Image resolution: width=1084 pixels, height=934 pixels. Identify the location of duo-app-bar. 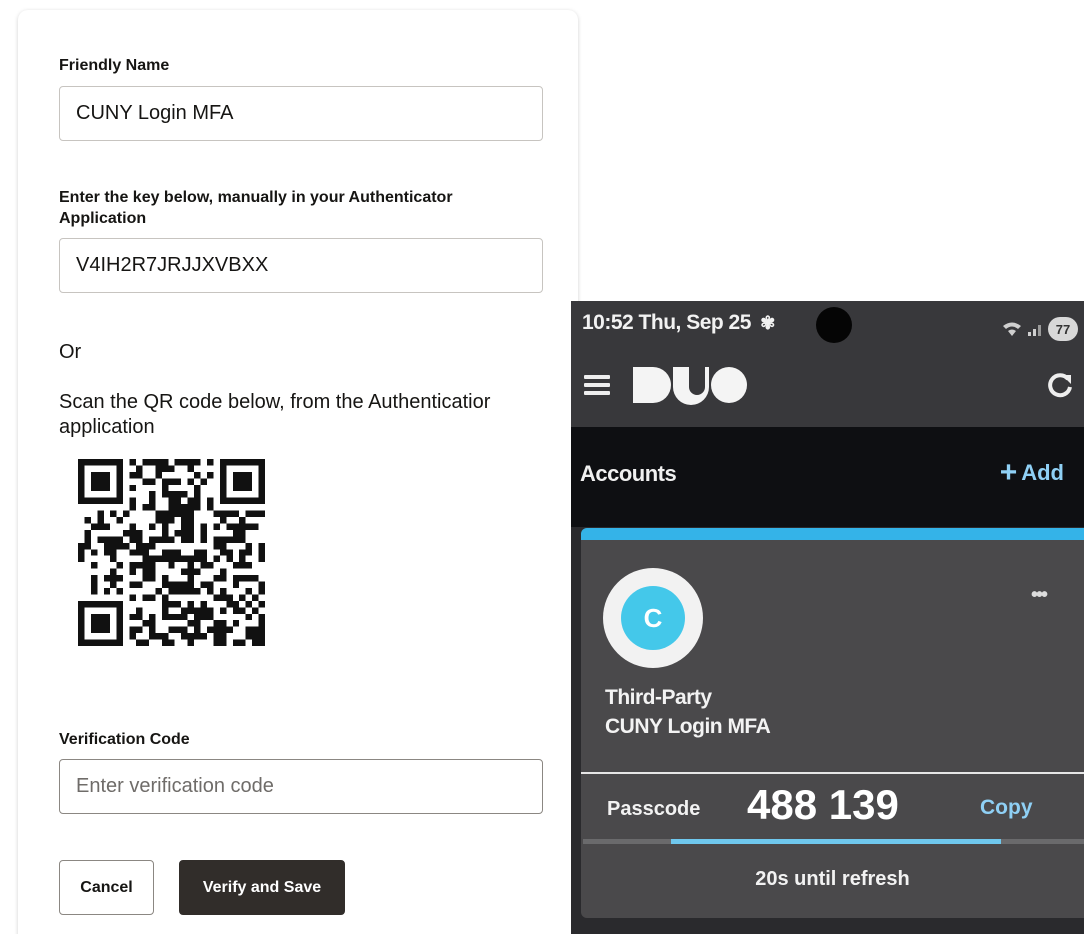
(827, 388).